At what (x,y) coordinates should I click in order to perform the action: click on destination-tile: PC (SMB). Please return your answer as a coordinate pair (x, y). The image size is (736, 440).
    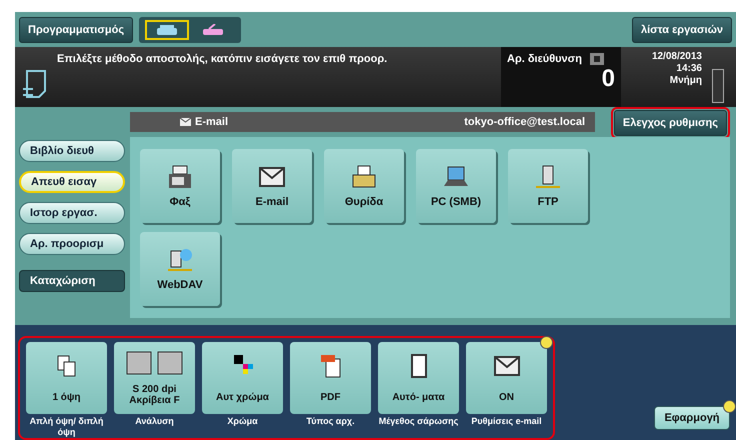
    Looking at the image, I should click on (456, 186).